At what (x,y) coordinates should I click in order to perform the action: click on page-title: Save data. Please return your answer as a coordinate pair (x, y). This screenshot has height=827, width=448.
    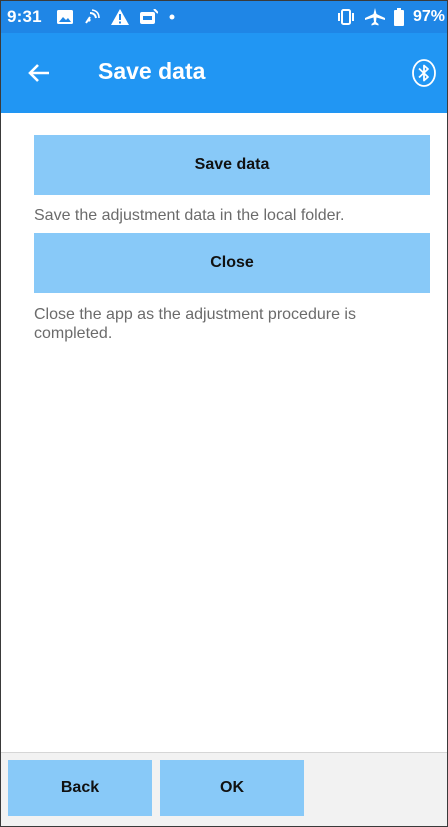
    Looking at the image, I should click on (152, 71).